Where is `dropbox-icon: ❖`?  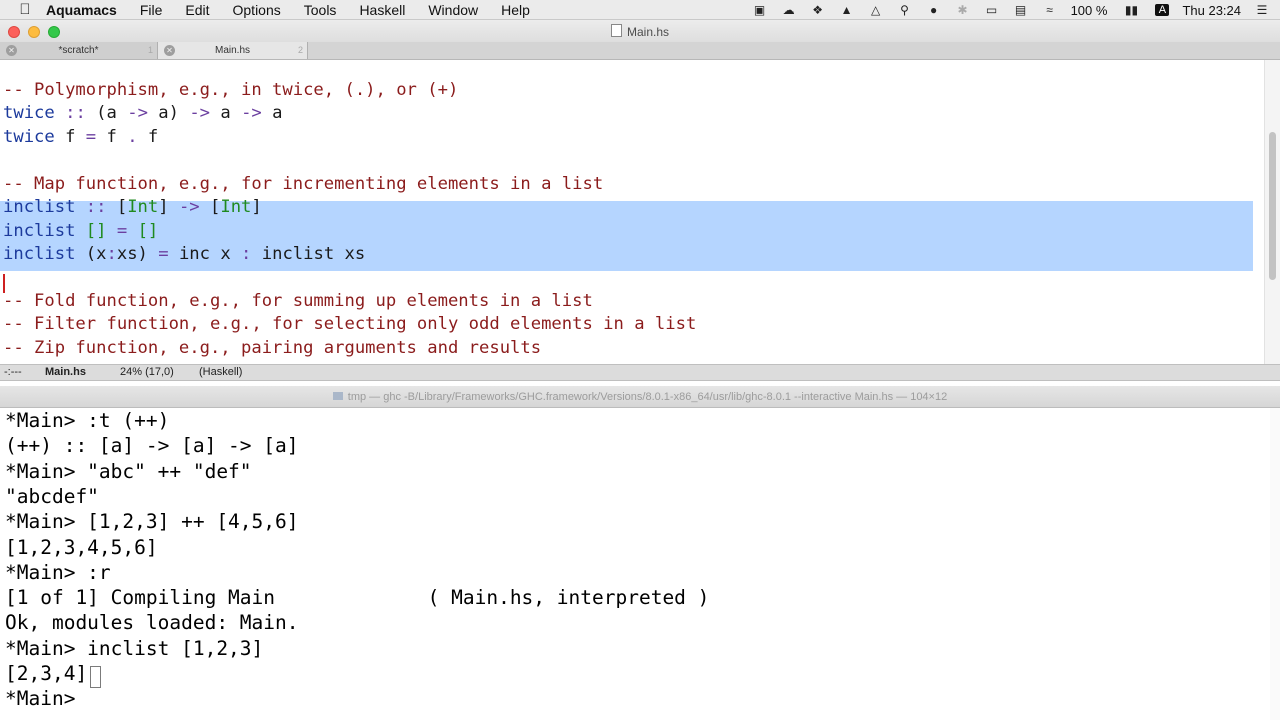 dropbox-icon: ❖ is located at coordinates (818, 10).